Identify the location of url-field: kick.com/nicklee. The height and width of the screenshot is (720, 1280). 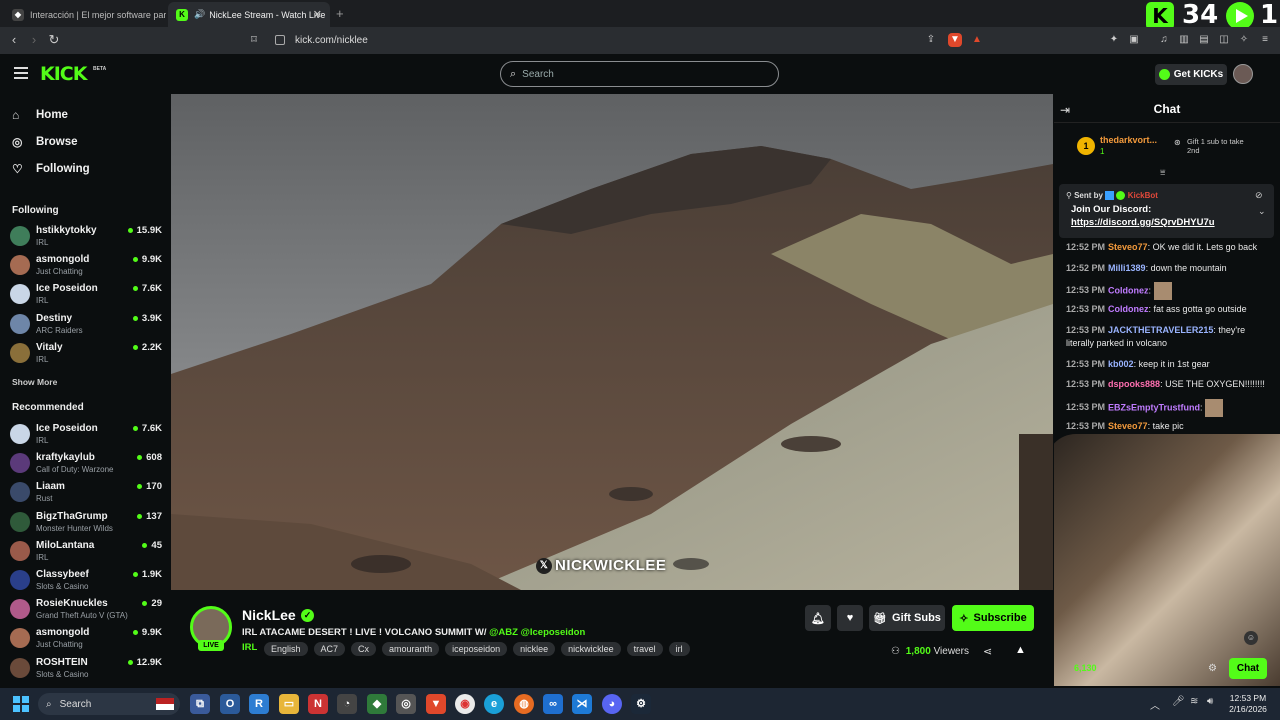
(620, 40).